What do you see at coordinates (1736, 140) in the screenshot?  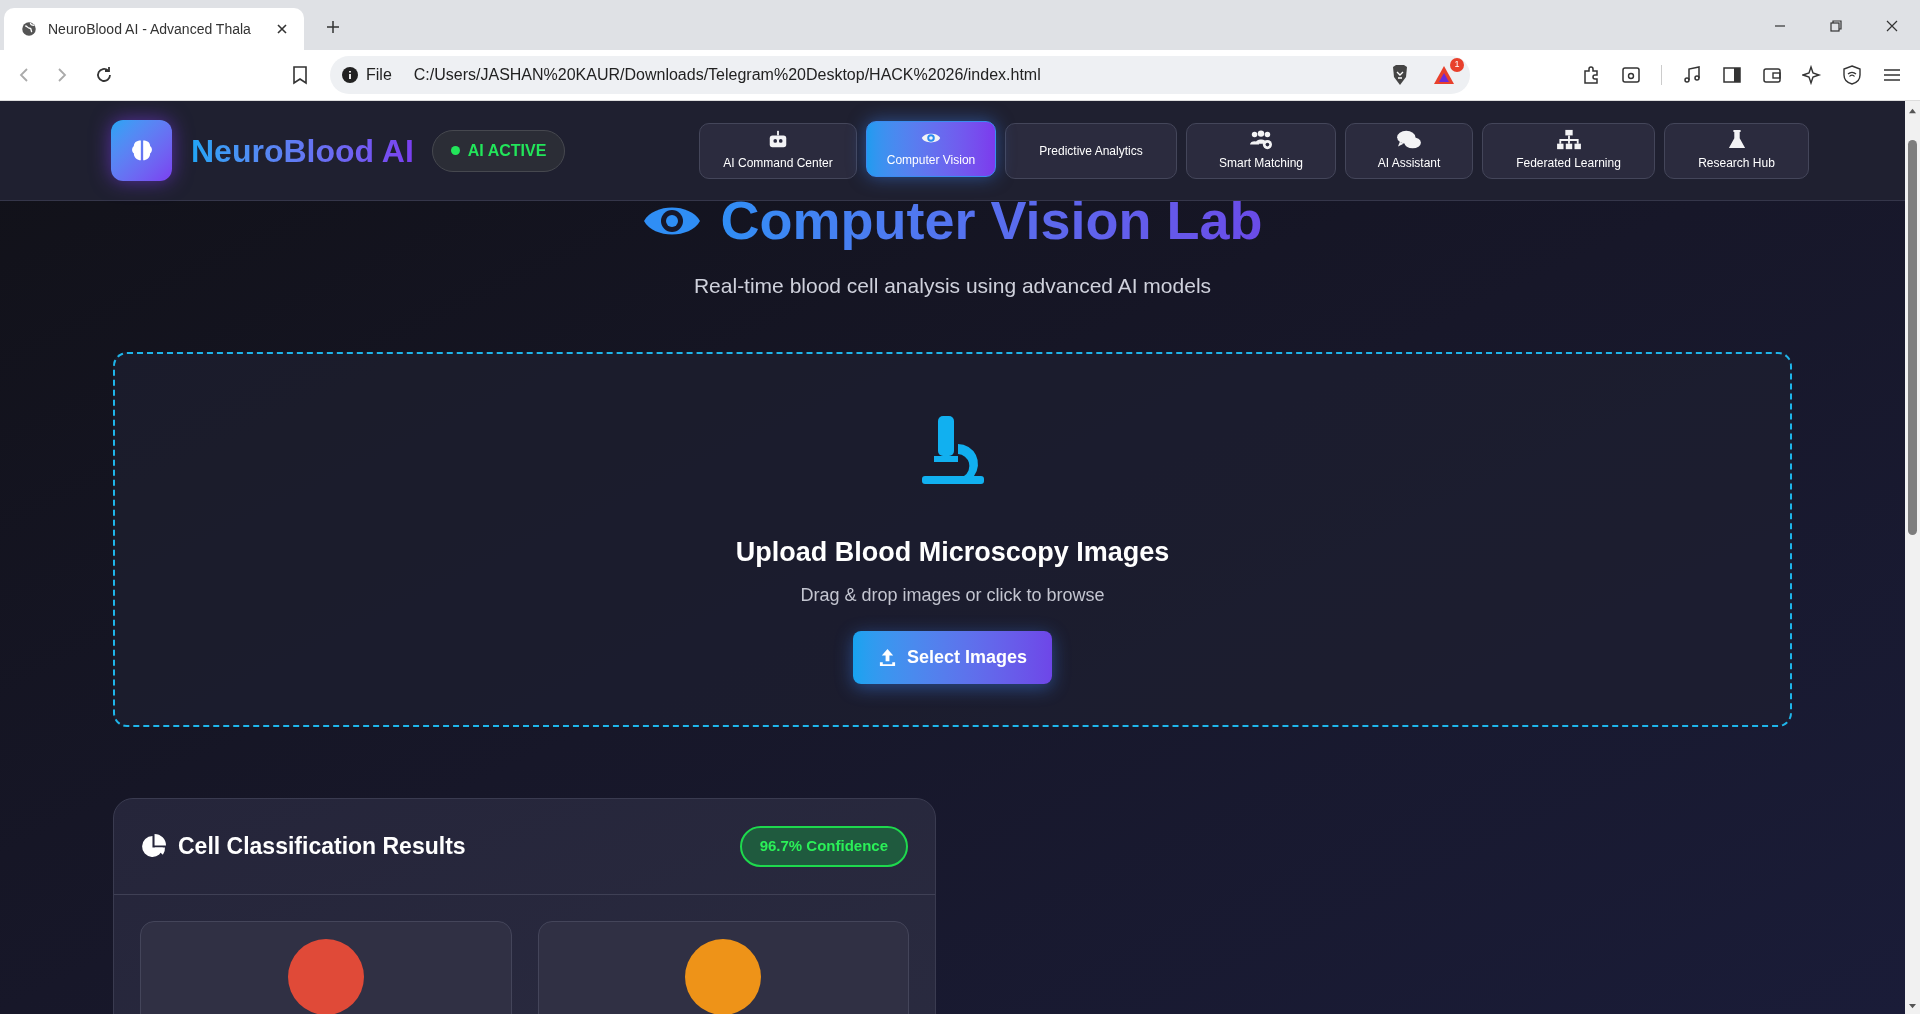 I see `flask-icon` at bounding box center [1736, 140].